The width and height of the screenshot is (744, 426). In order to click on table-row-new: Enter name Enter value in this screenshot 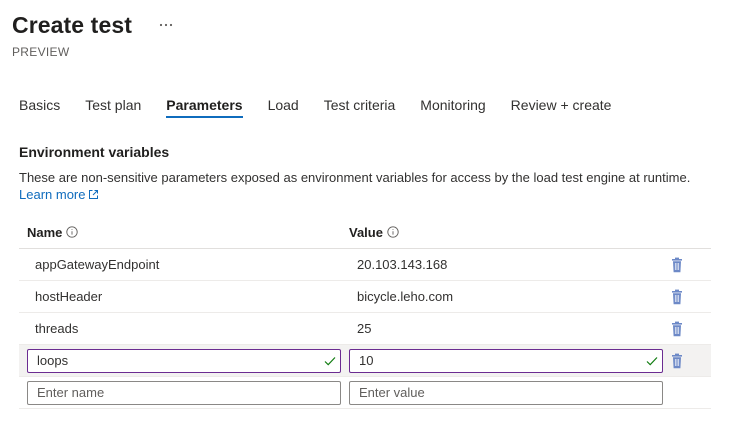, I will do `click(365, 393)`.